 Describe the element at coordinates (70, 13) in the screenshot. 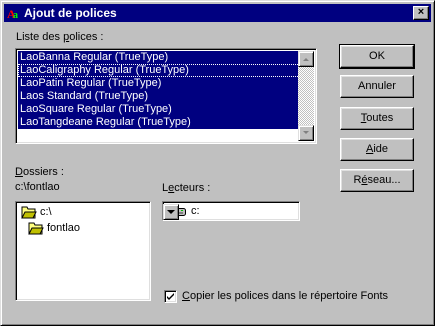

I see `window-title: Ajout de polices` at that location.